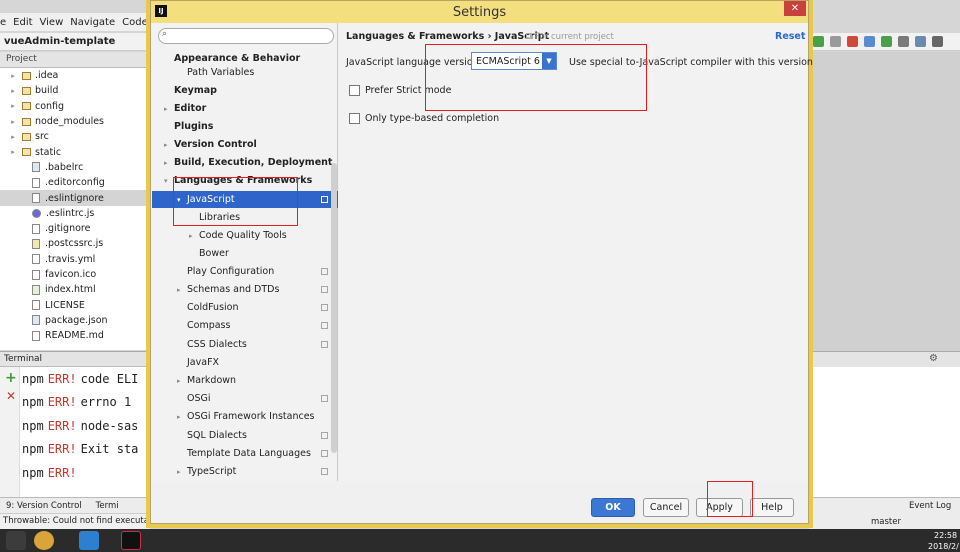 This screenshot has width=960, height=552. I want to click on tree-row: index.html, so click(75, 289).